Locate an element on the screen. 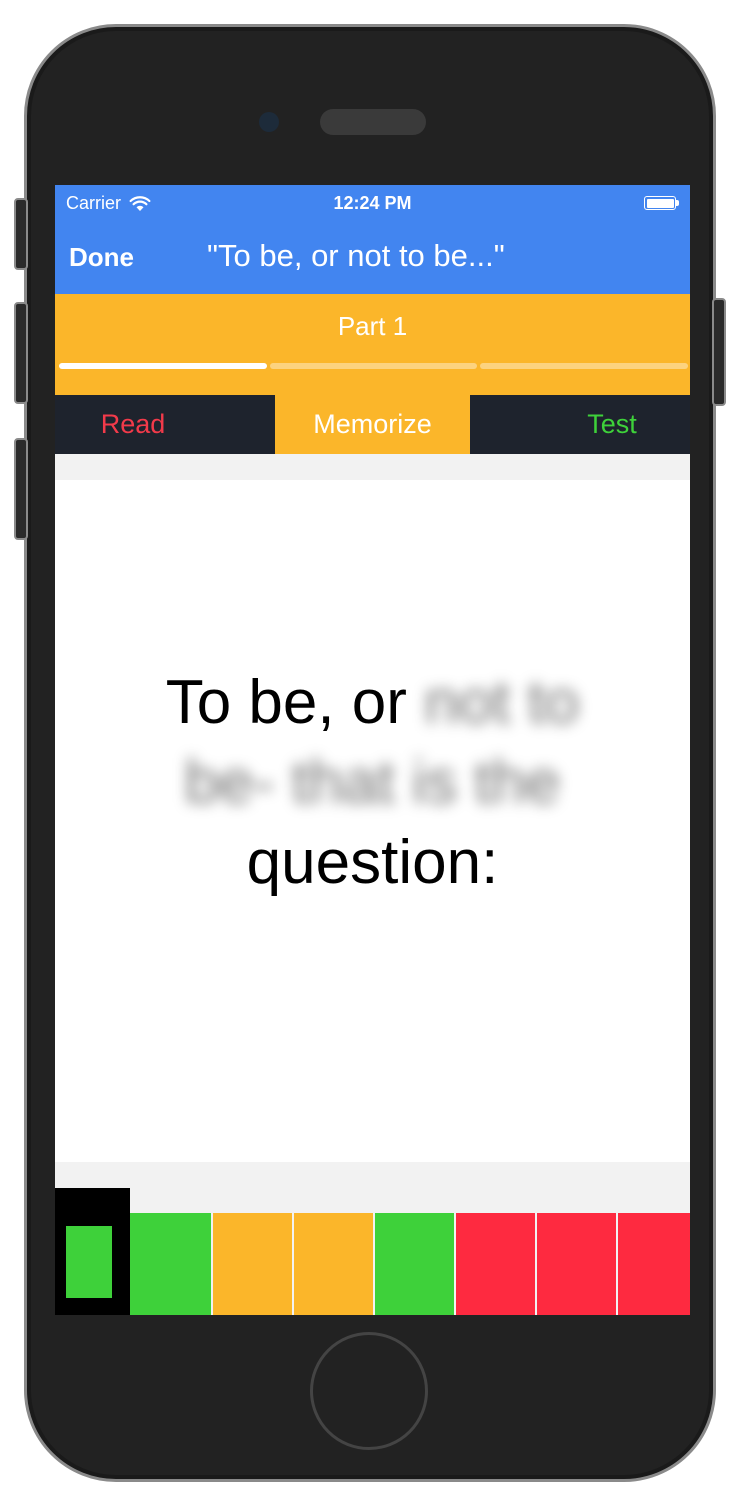  tab-memorize-label: Memorize is located at coordinates (372, 424).